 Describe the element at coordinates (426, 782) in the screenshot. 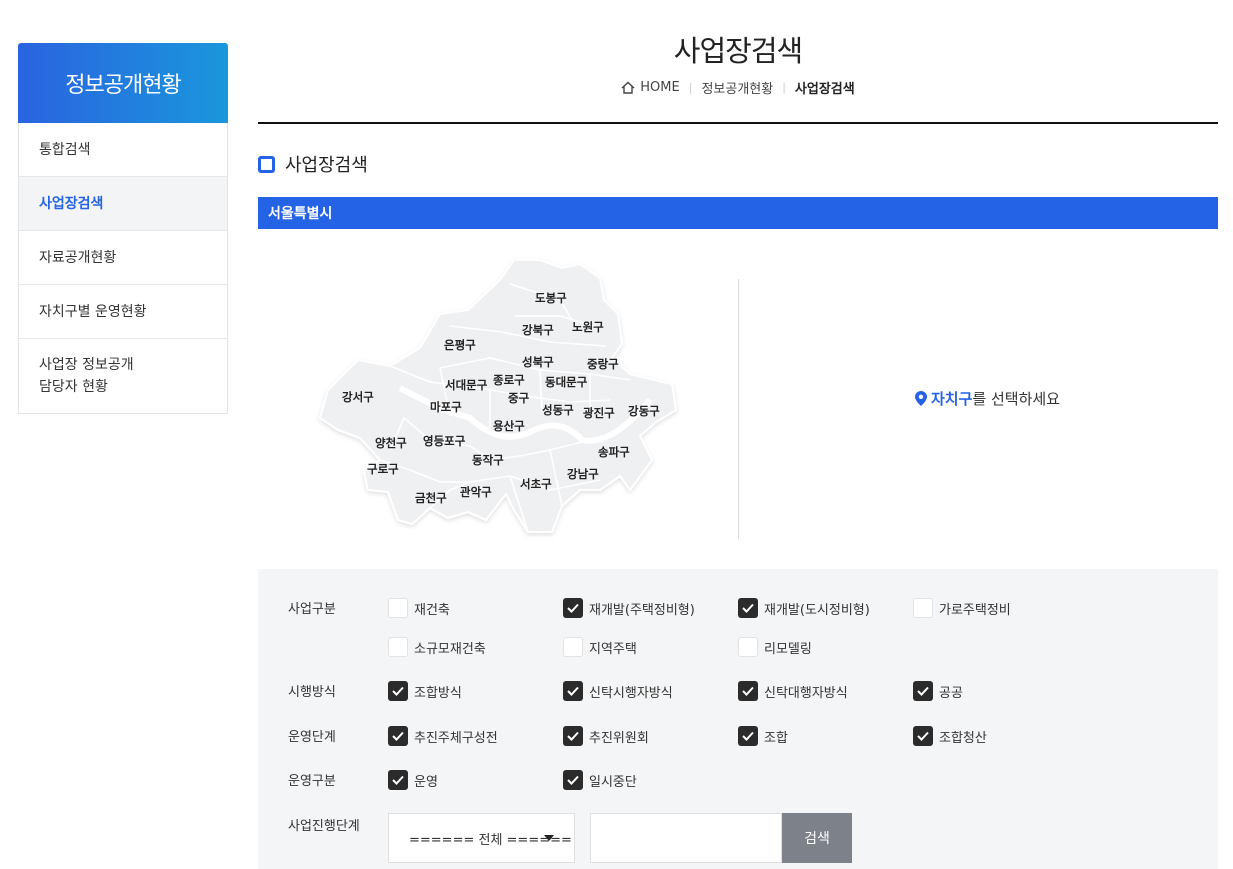

I see `checkbox-label: 운영` at that location.